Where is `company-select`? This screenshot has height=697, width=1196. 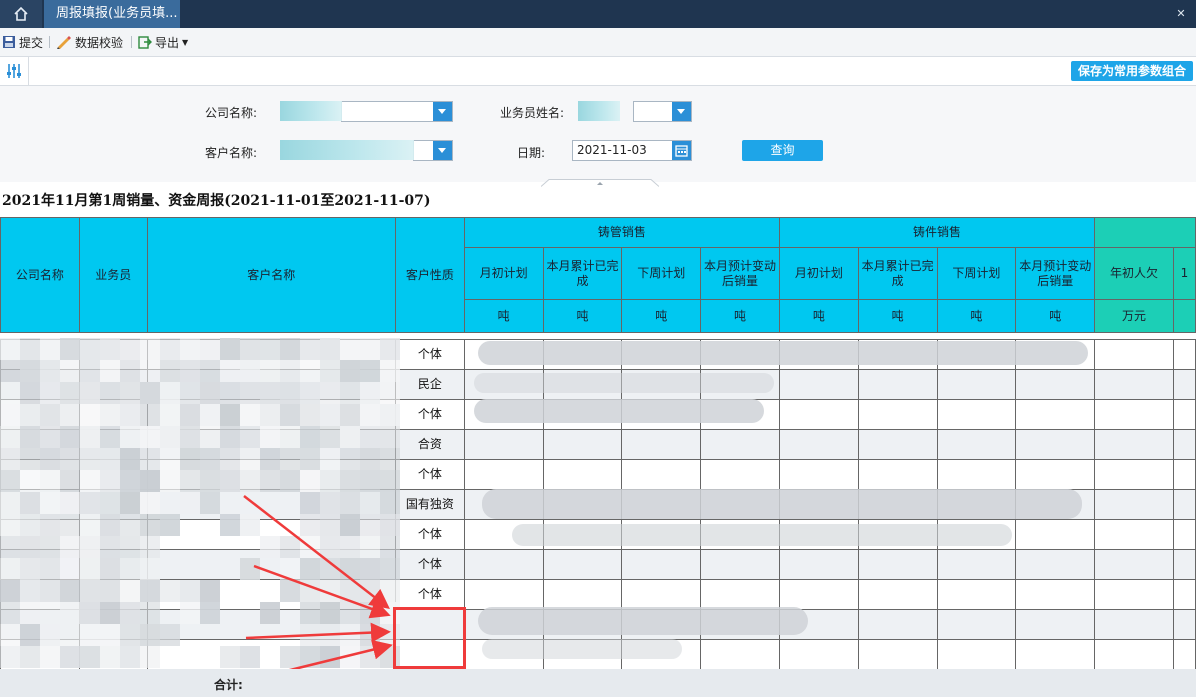
company-select is located at coordinates (397, 111).